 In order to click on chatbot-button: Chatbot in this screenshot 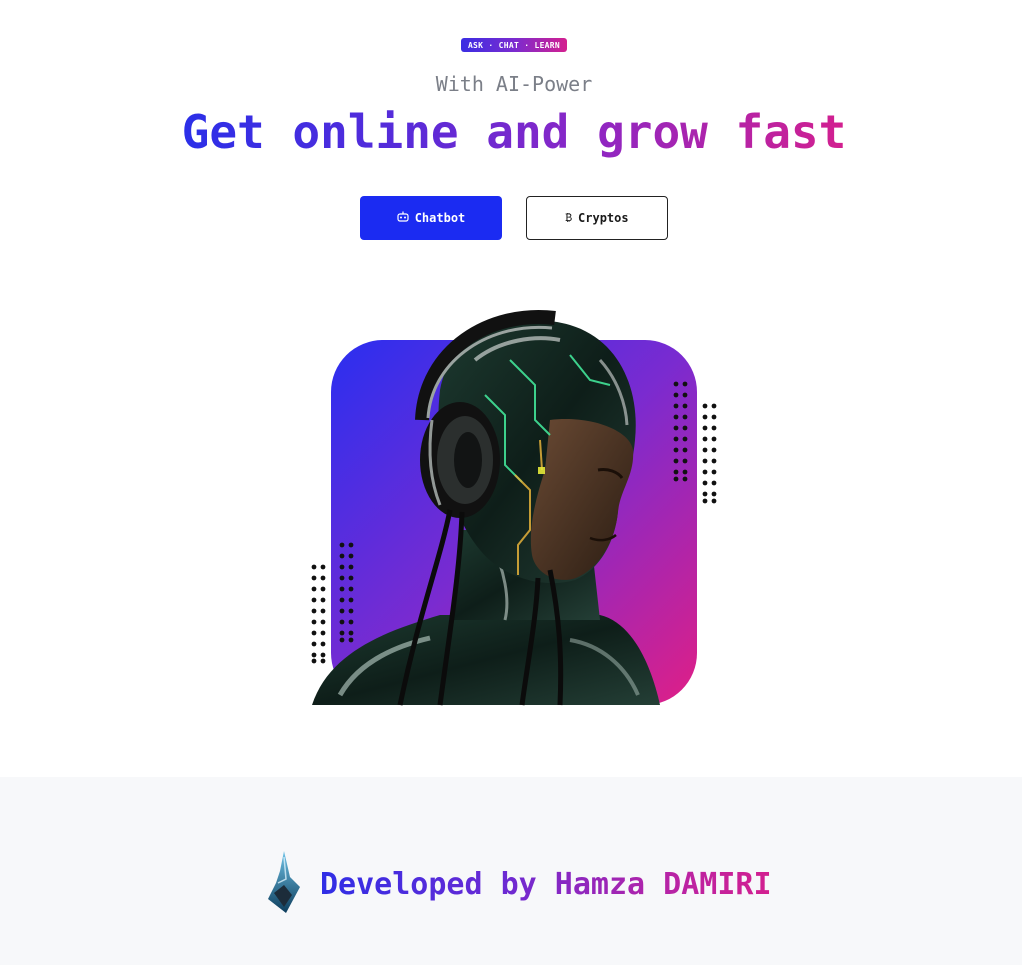, I will do `click(431, 218)`.